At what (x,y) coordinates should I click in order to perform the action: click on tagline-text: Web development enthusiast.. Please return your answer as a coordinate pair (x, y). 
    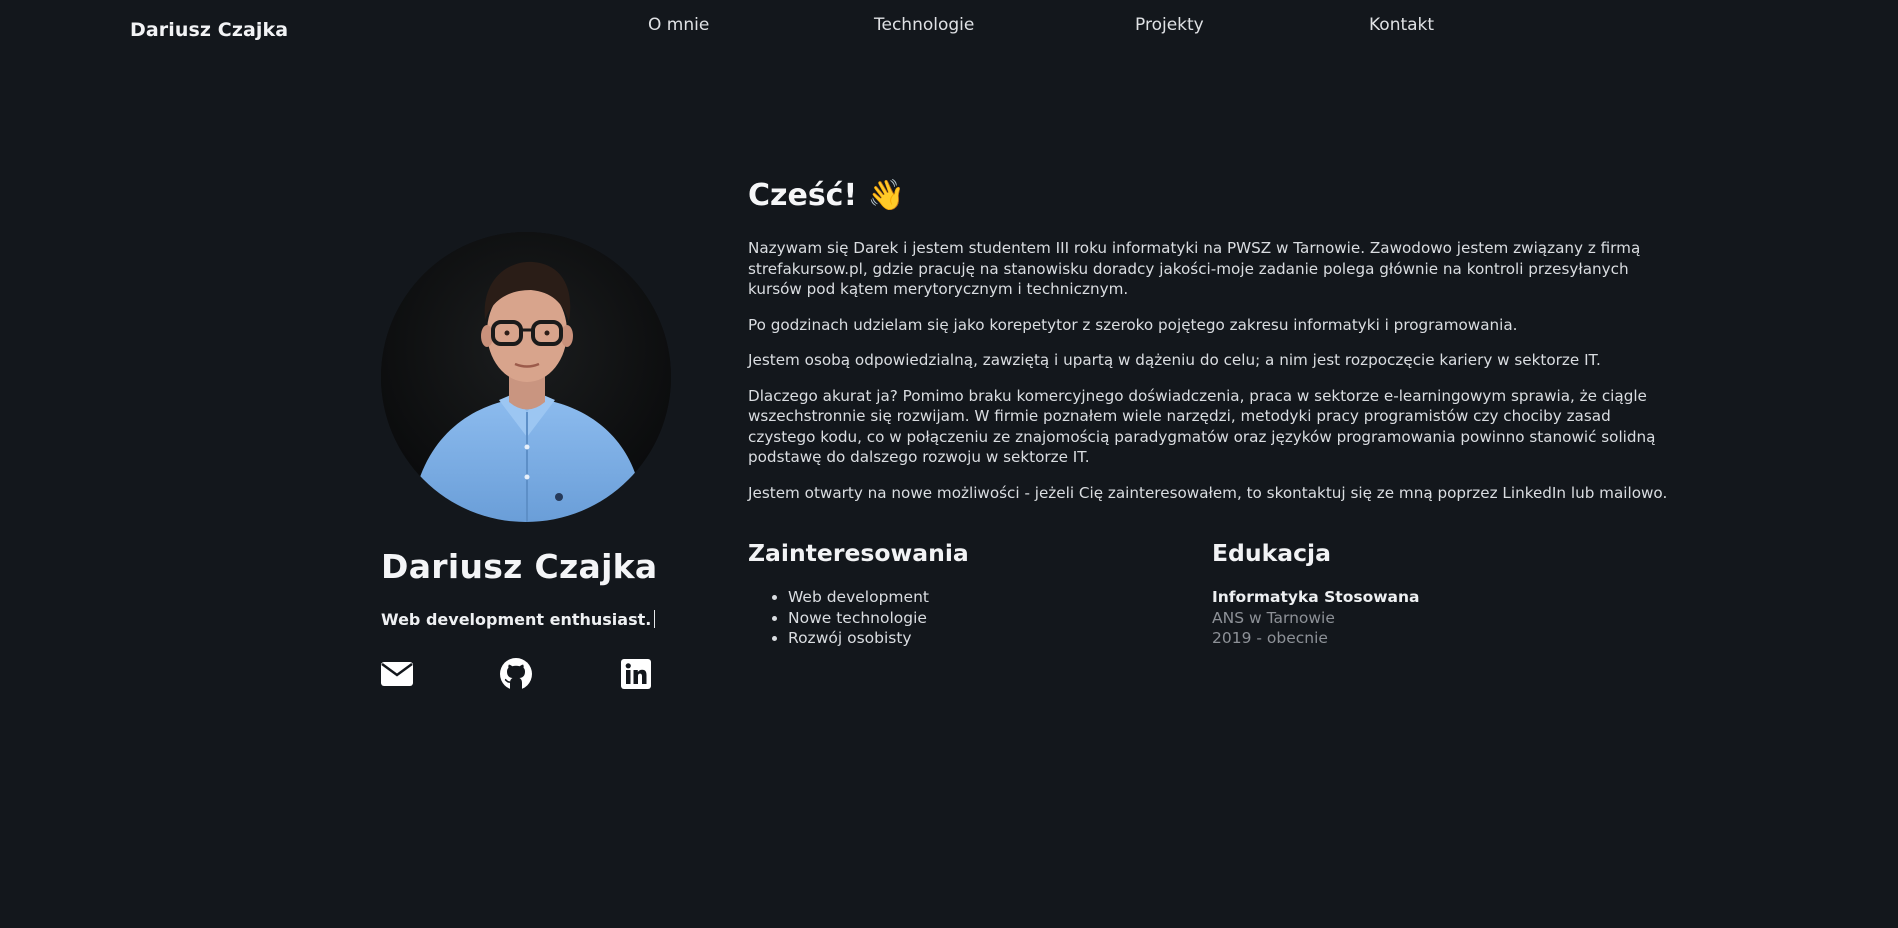
    Looking at the image, I should click on (516, 619).